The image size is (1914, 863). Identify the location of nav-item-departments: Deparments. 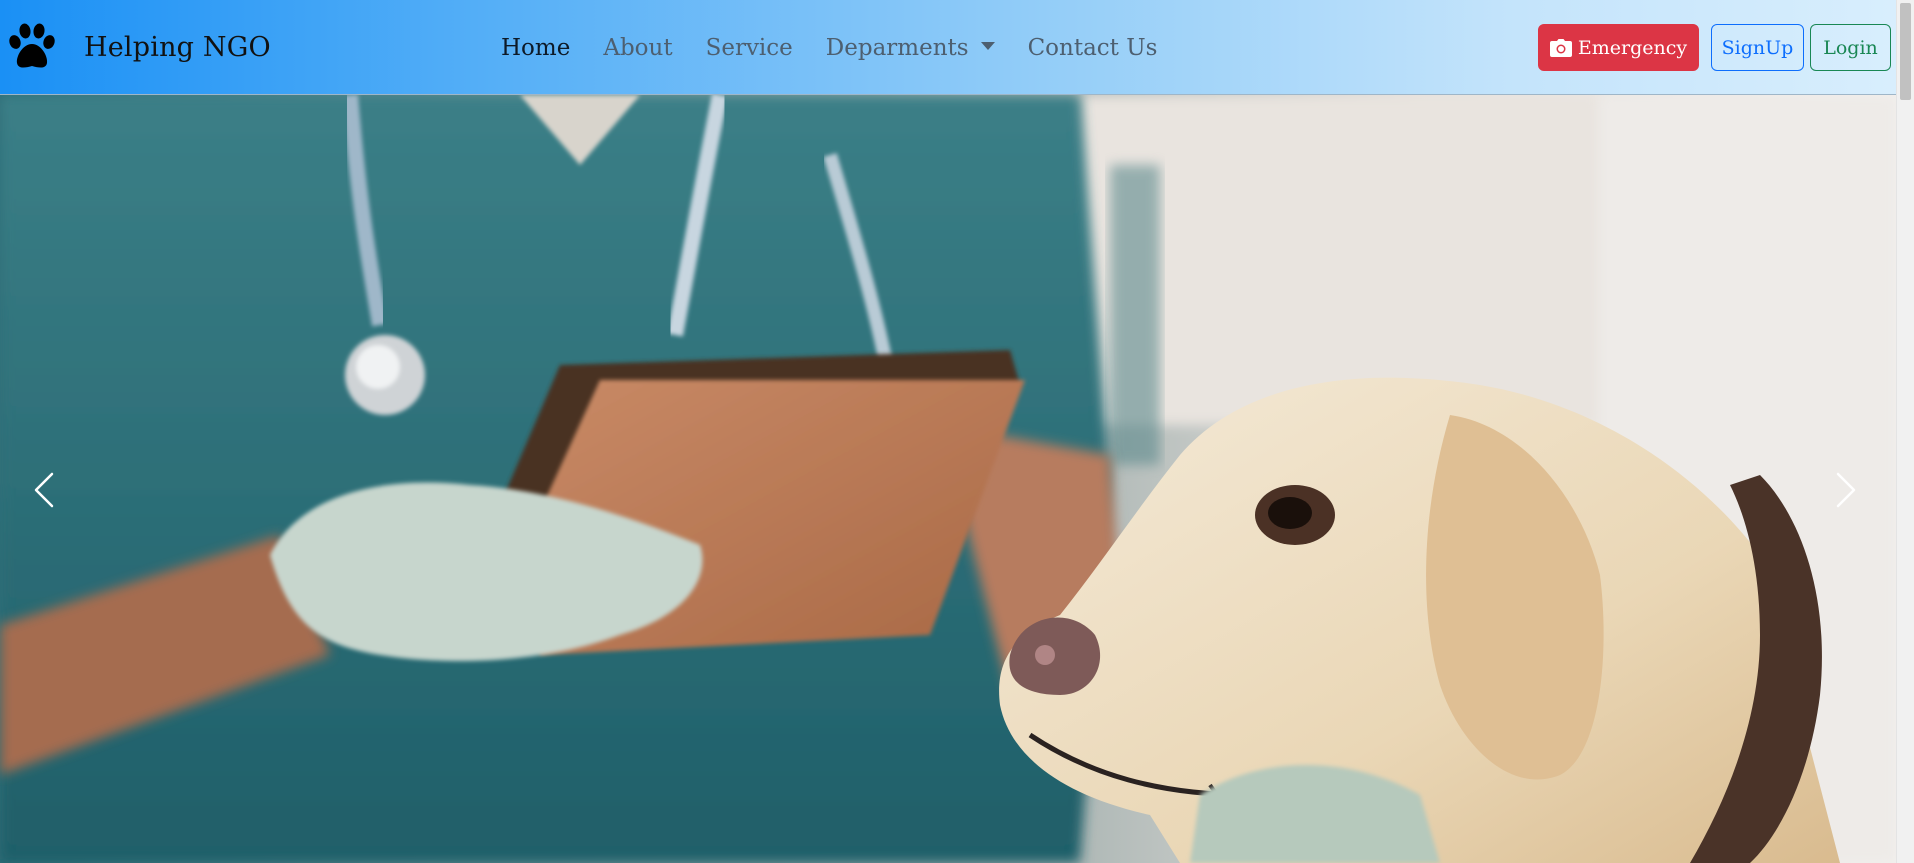
(910, 48).